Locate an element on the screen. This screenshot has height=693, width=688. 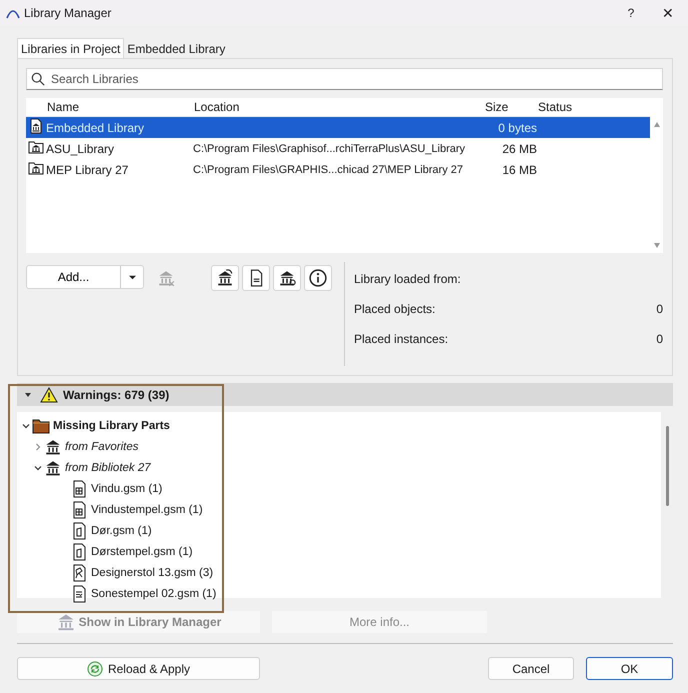
reload-apply-button: Reload & Apply is located at coordinates (138, 668).